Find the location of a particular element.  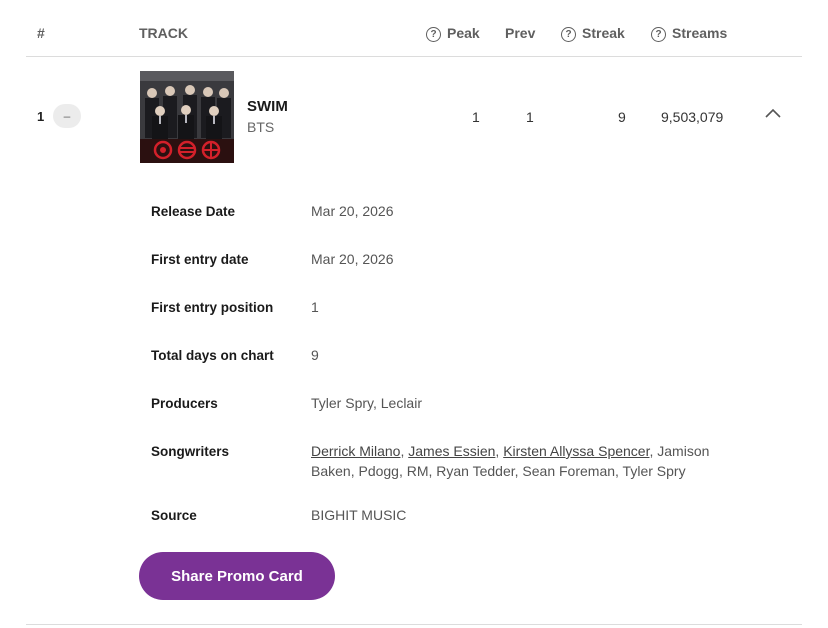

producers-value: Tyler Spry, Leclair is located at coordinates (366, 403).